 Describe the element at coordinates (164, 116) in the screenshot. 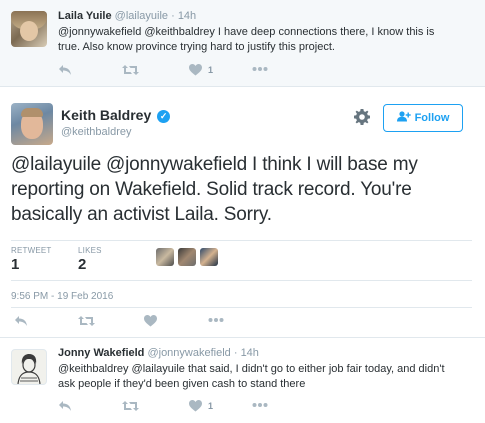

I see `verified-badge-icon: ✓` at that location.